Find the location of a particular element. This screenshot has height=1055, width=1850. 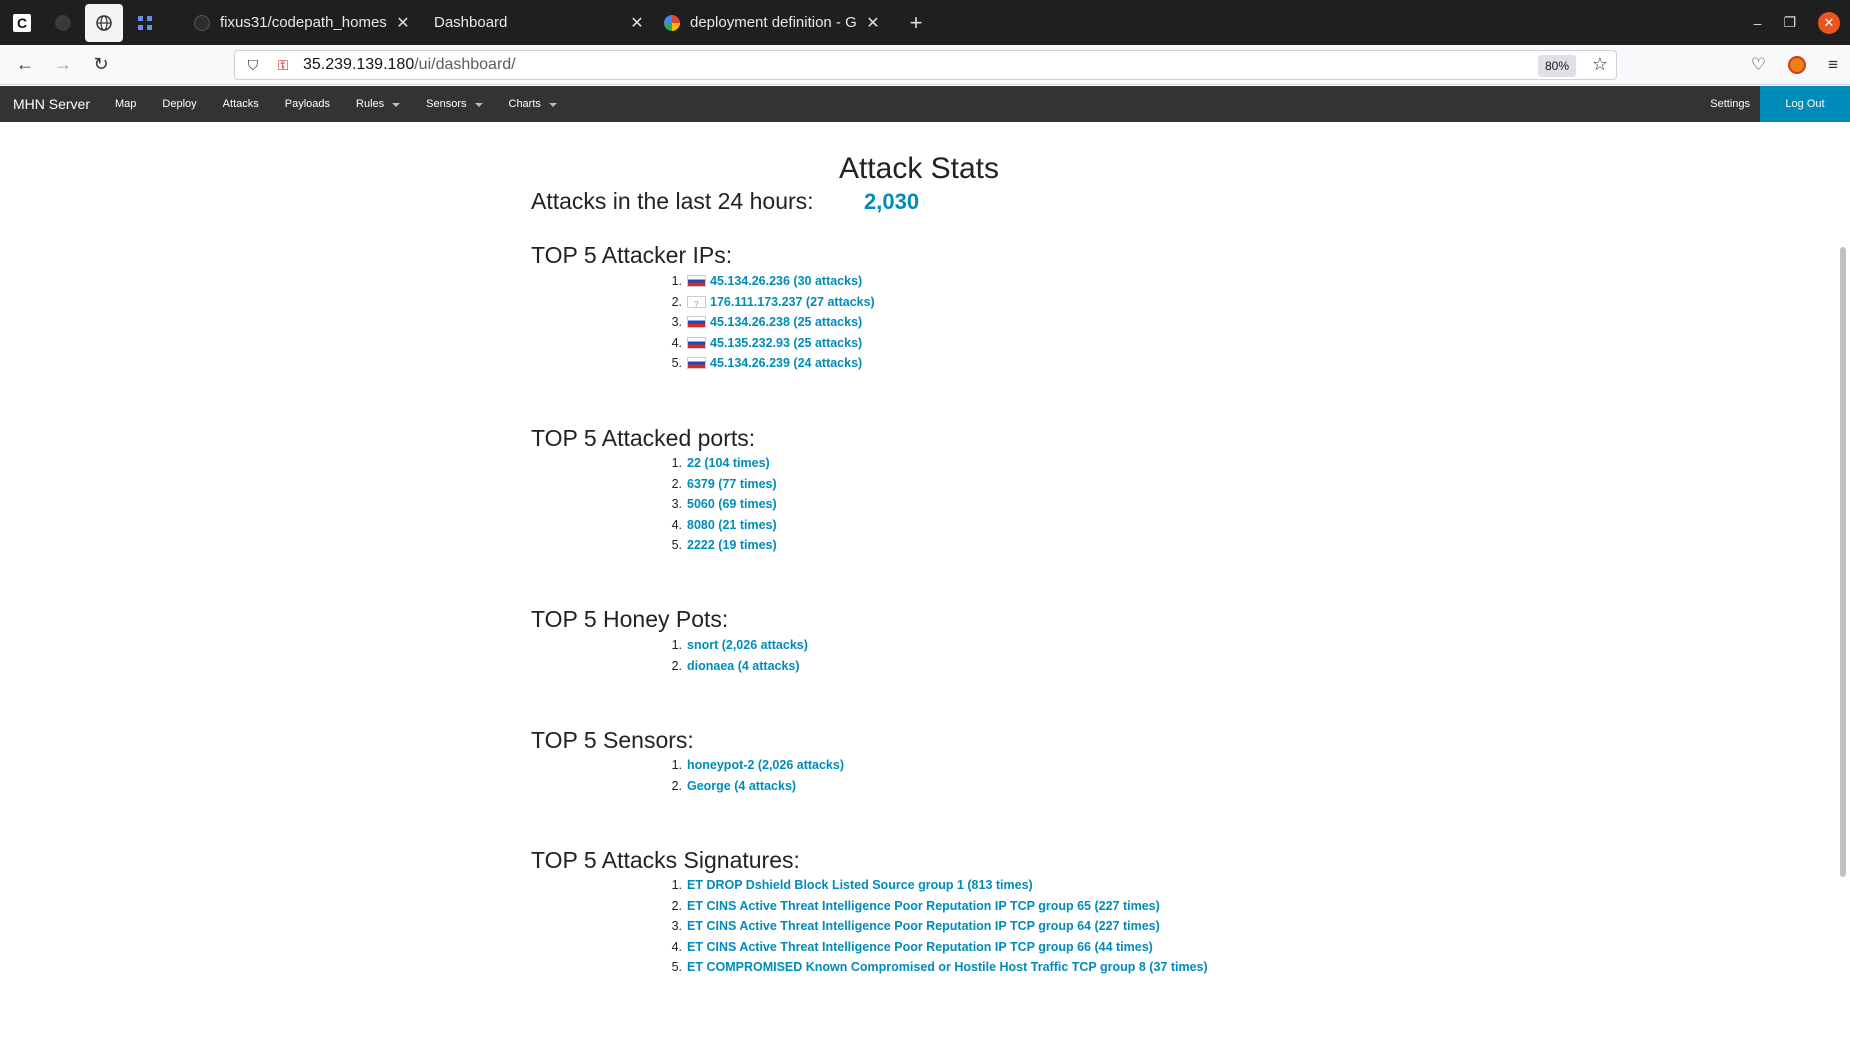

attacker-ip-link: 176.111.173.237 (27 attacks) is located at coordinates (792, 302).